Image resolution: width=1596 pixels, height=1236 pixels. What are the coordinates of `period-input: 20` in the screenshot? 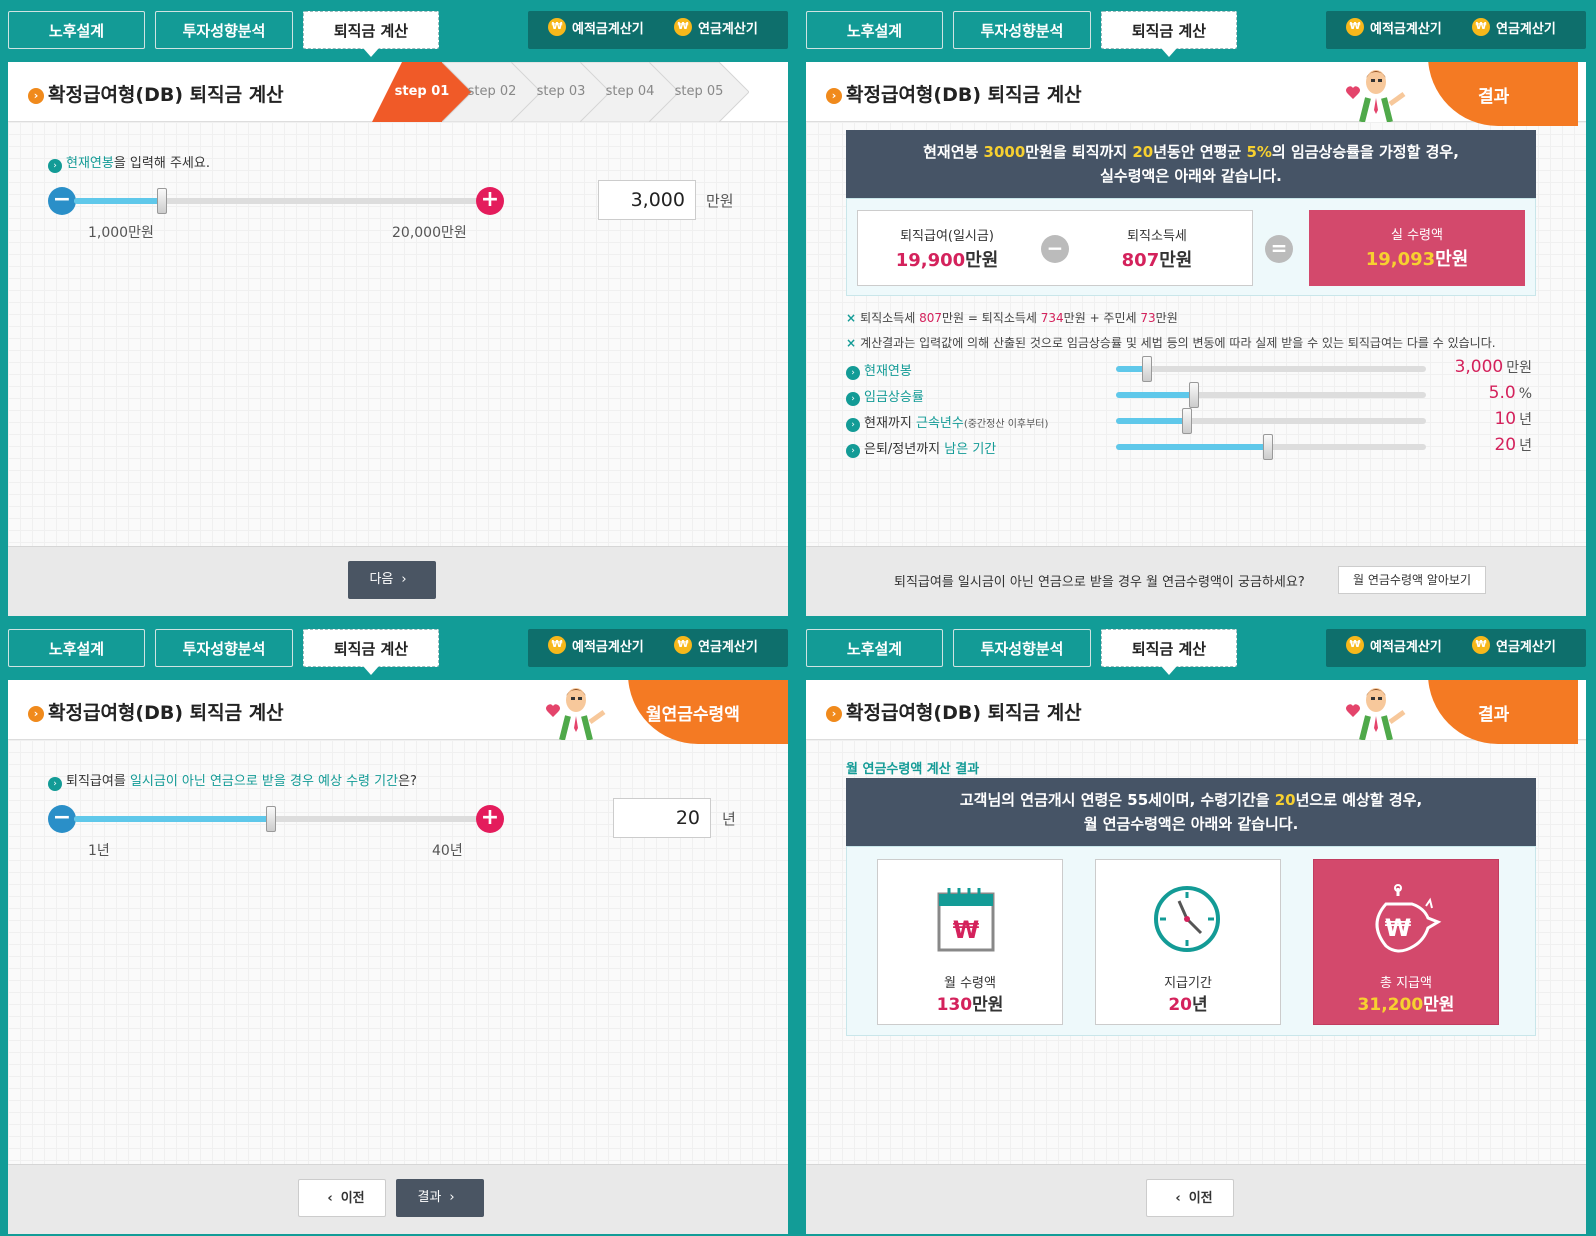 It's located at (662, 818).